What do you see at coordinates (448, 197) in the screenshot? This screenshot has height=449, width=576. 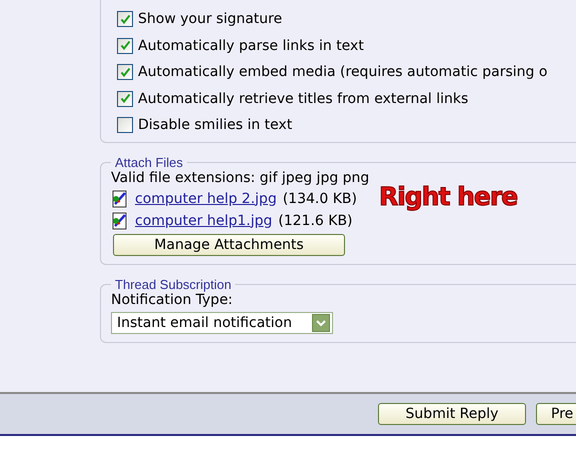 I see `annotation-text: Right here` at bounding box center [448, 197].